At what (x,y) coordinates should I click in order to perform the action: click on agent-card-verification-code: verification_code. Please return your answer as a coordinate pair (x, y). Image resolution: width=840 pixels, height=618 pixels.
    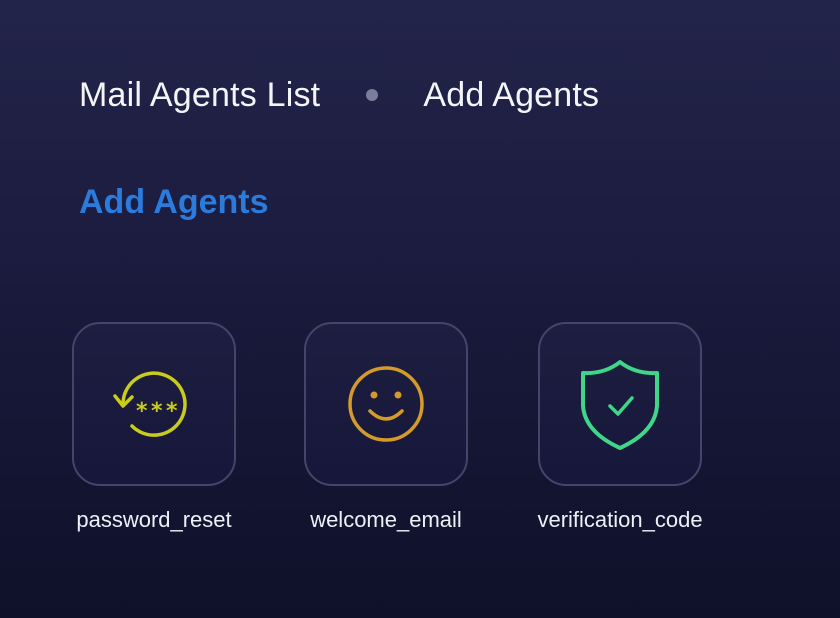
    Looking at the image, I should click on (620, 428).